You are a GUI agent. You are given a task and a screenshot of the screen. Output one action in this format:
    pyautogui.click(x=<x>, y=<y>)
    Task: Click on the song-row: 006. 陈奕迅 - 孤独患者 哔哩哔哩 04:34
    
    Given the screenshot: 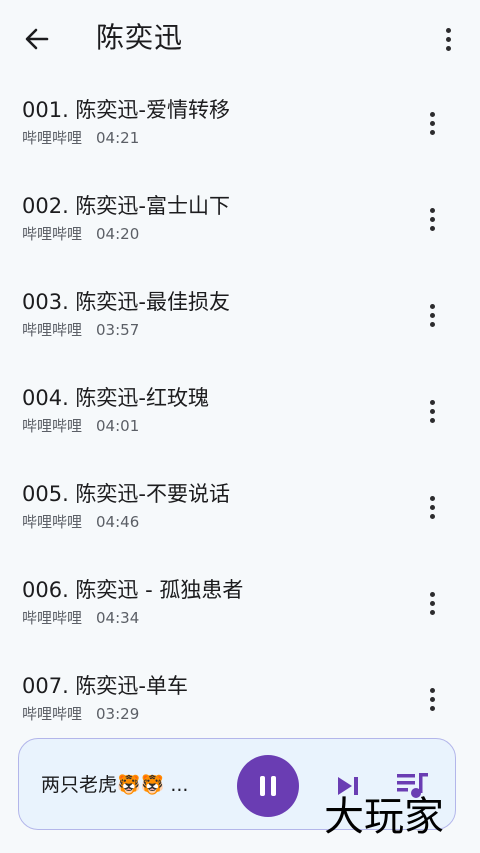 What is the action you would take?
    pyautogui.click(x=240, y=604)
    